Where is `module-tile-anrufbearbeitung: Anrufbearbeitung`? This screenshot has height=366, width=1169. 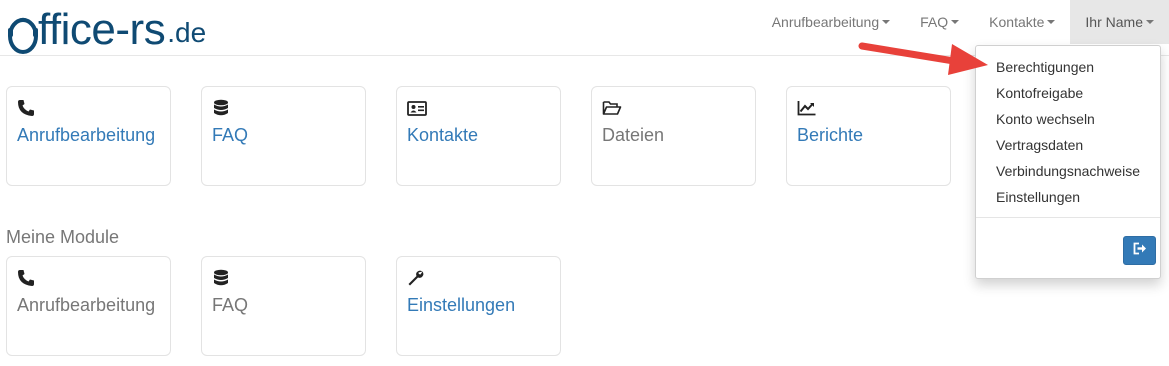
module-tile-anrufbearbeitung: Anrufbearbeitung is located at coordinates (88, 306).